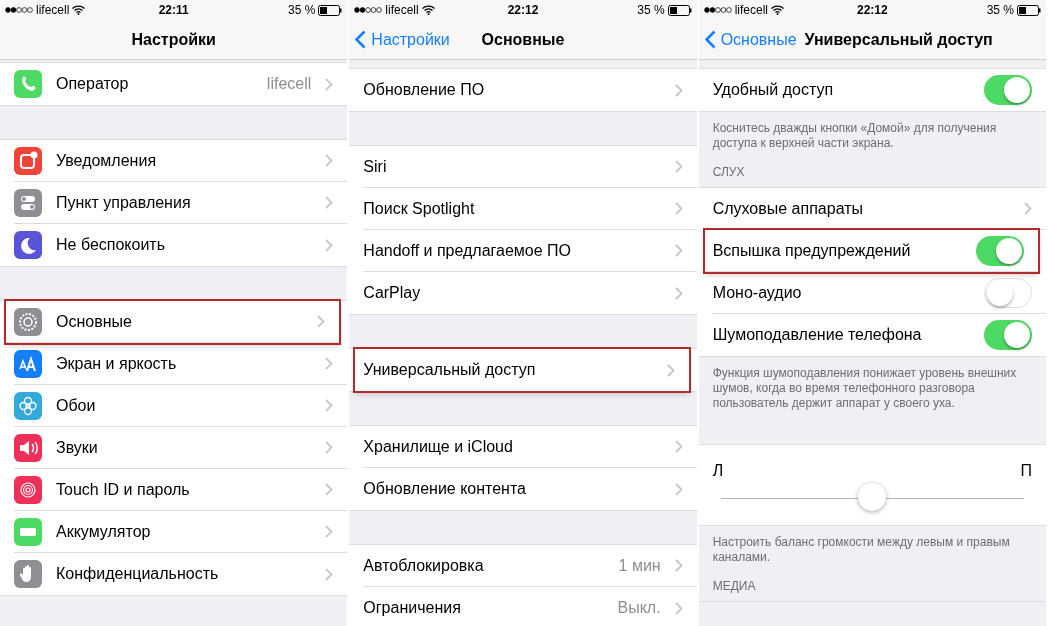 The width and height of the screenshot is (1048, 626). What do you see at coordinates (375, 166) in the screenshot?
I see `row-label: Siri` at bounding box center [375, 166].